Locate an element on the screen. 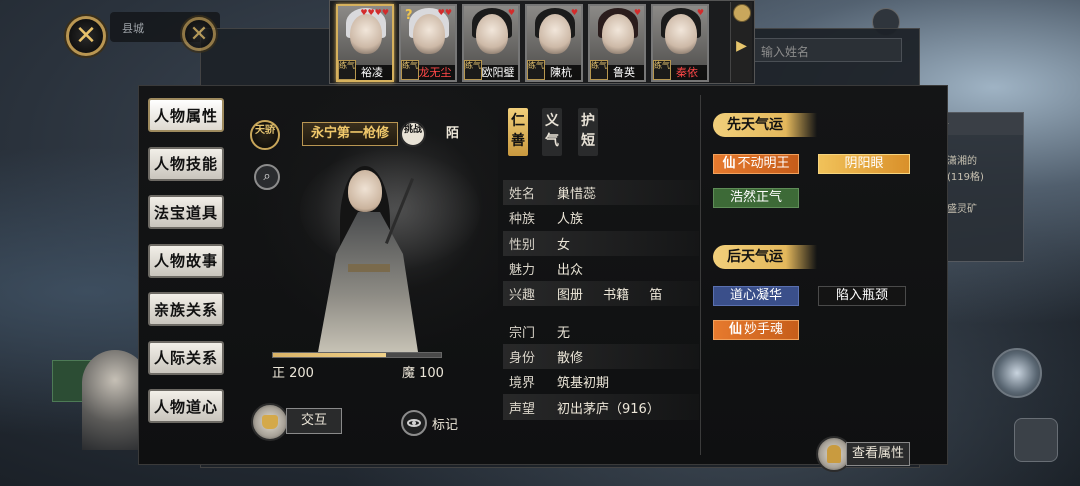  tab-protective: 护 短 is located at coordinates (588, 132).